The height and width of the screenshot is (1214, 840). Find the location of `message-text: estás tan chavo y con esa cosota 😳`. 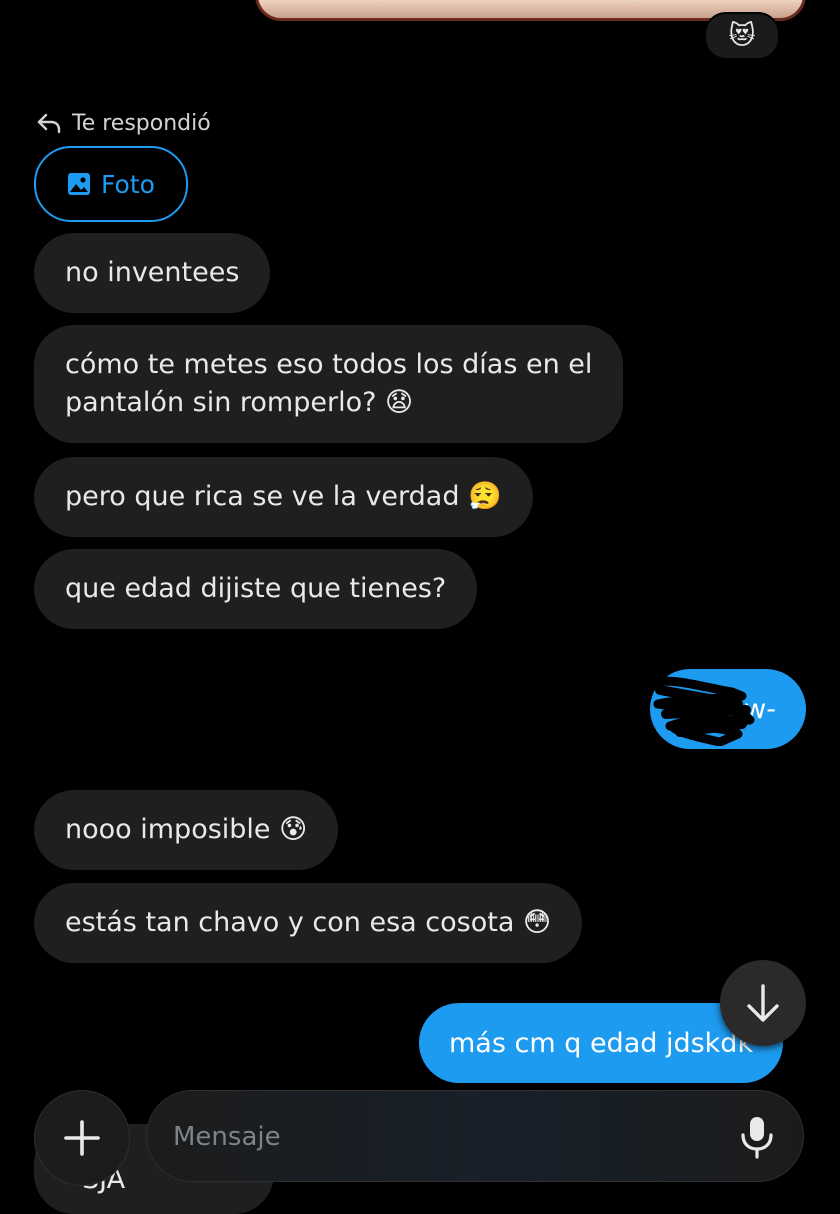

message-text: estás tan chavo y con esa cosota 😳 is located at coordinates (308, 922).